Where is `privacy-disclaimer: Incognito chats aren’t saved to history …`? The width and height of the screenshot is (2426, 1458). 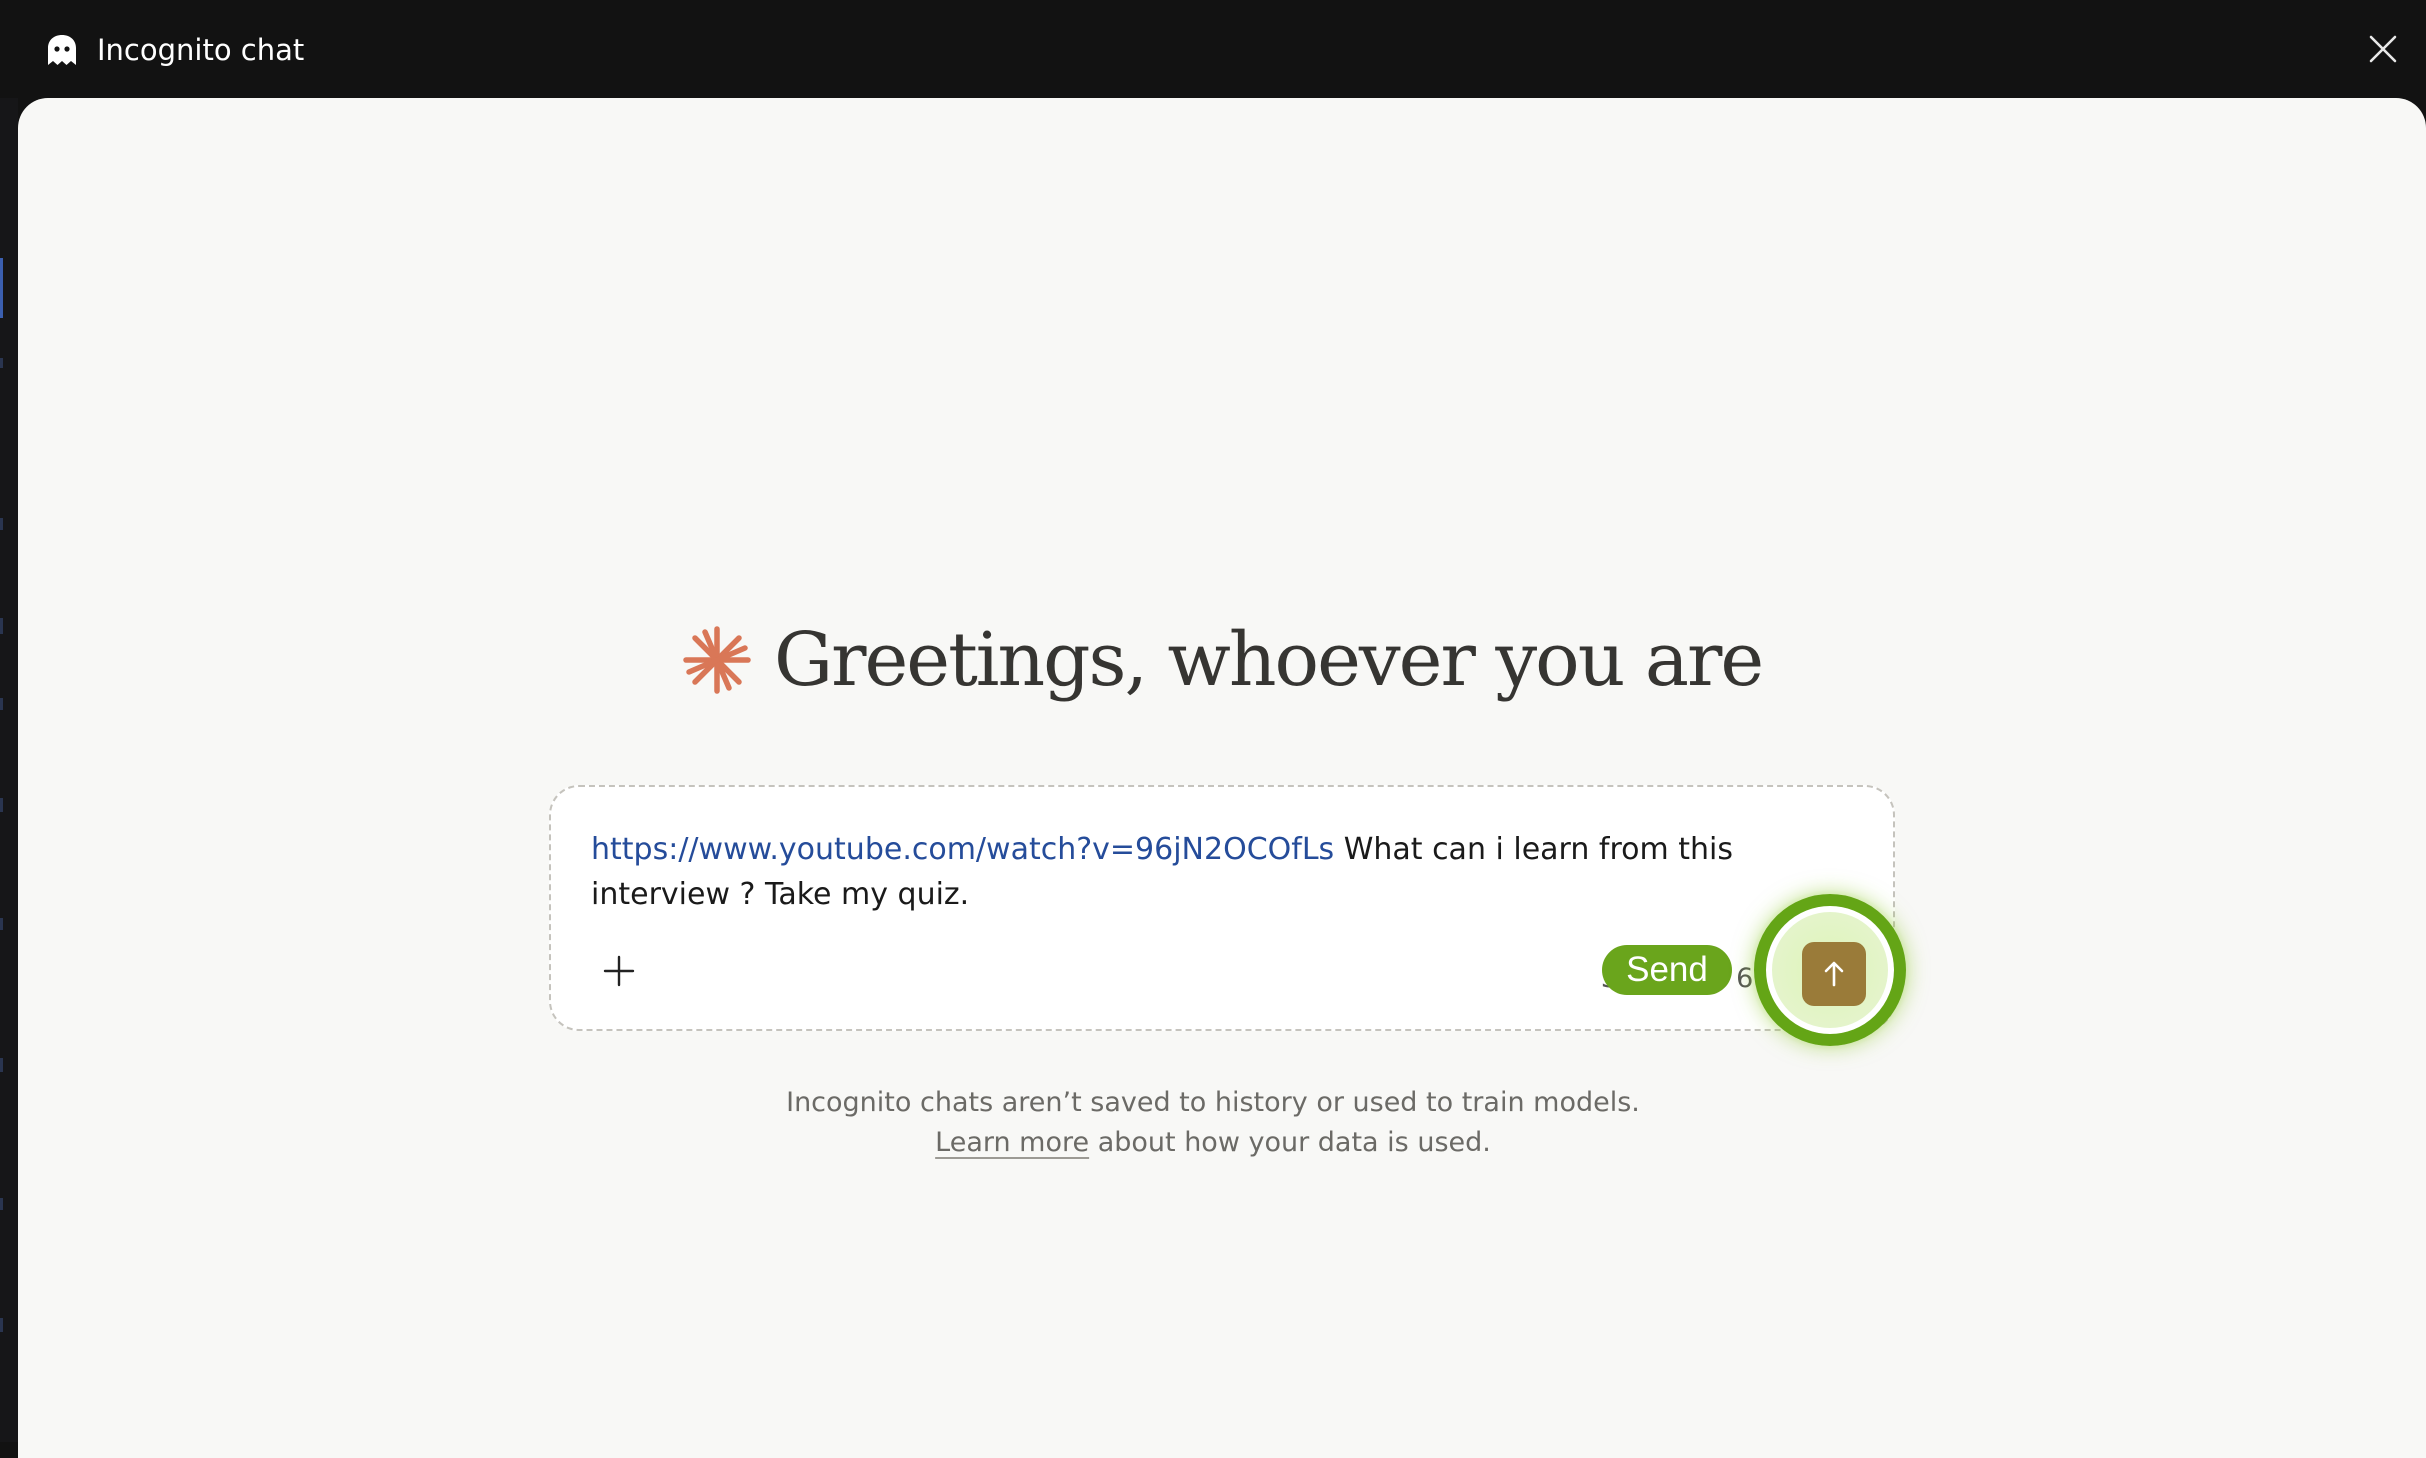 privacy-disclaimer: Incognito chats aren’t saved to history … is located at coordinates (1213, 1123).